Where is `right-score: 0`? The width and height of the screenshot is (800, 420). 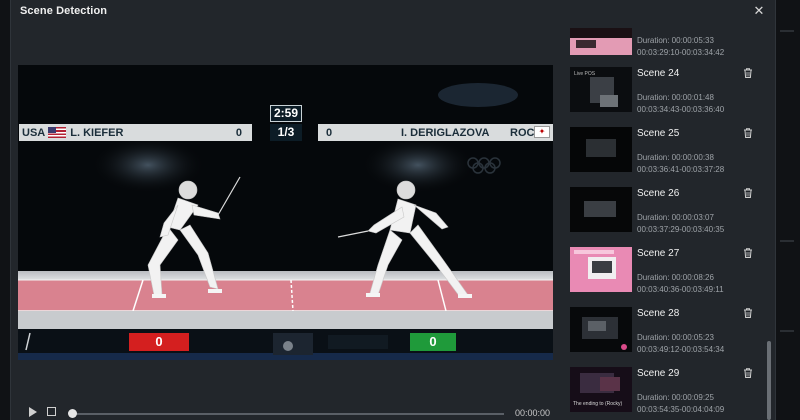
right-score: 0 is located at coordinates (329, 132).